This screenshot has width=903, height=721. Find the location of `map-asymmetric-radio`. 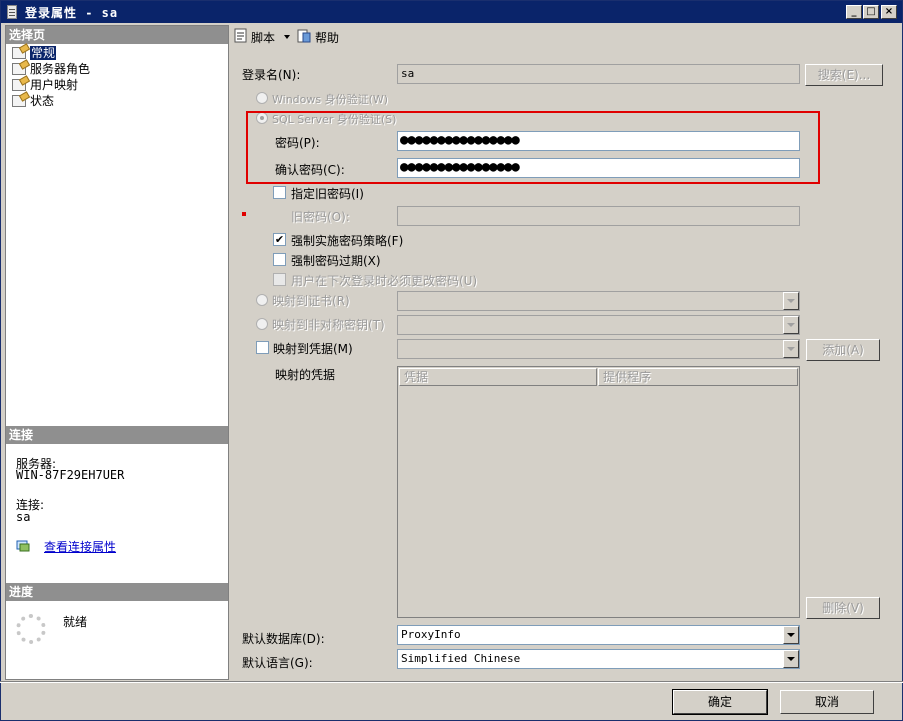

map-asymmetric-radio is located at coordinates (262, 324).